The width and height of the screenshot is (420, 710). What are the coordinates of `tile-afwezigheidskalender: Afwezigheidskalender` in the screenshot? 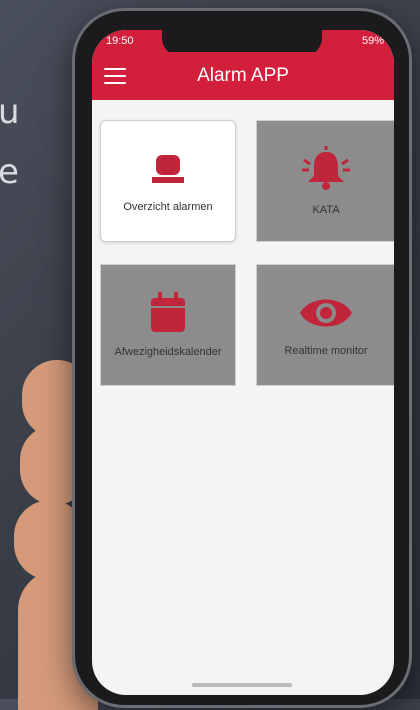 It's located at (168, 325).